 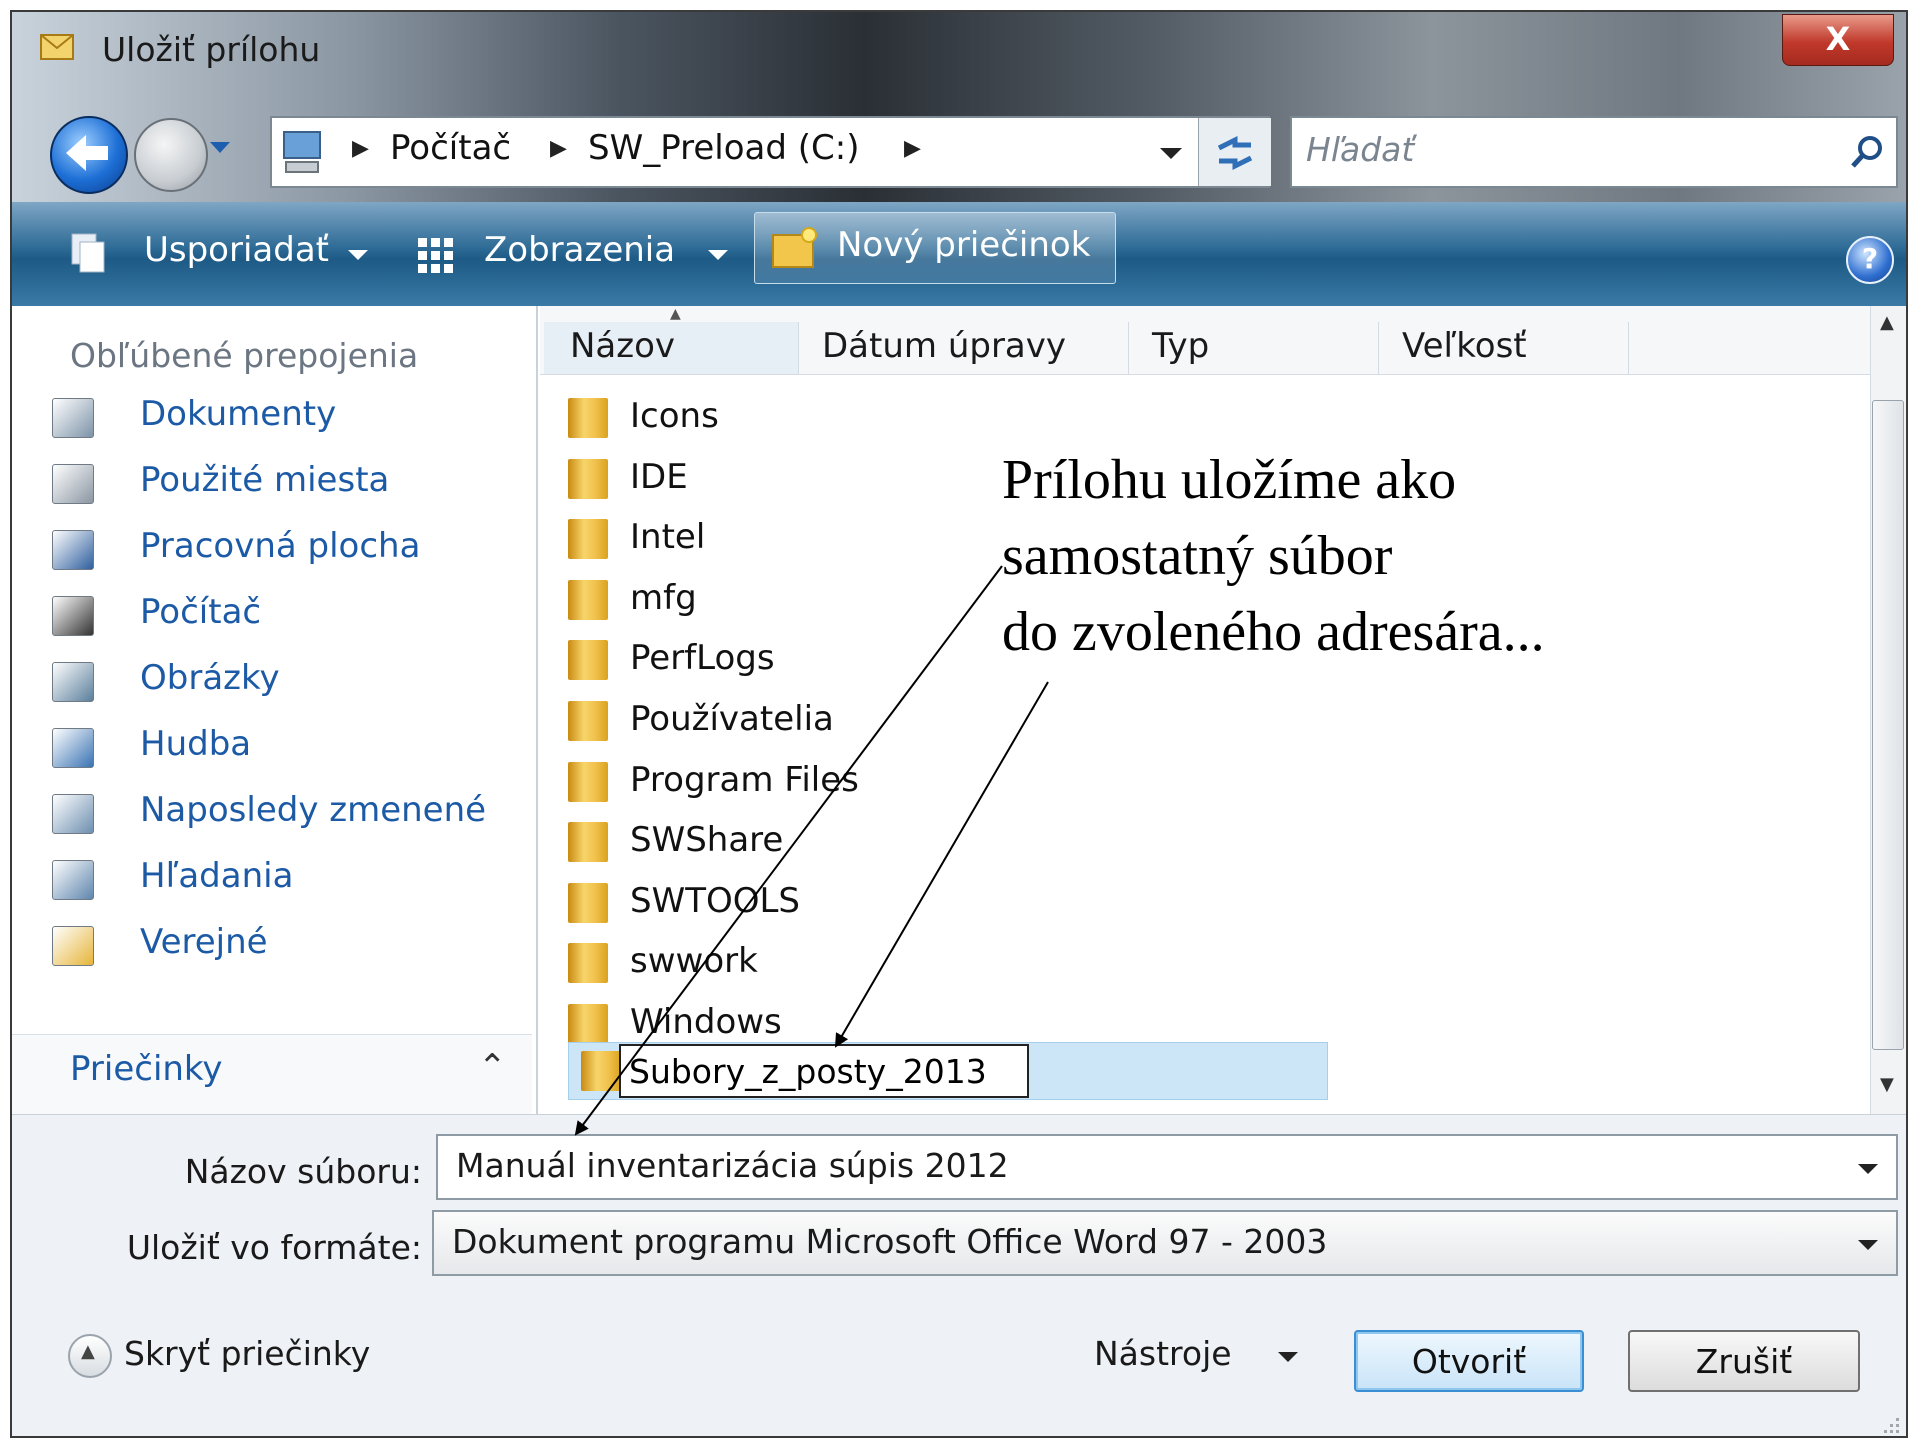 I want to click on arrow-to-filename, so click(x=788, y=850).